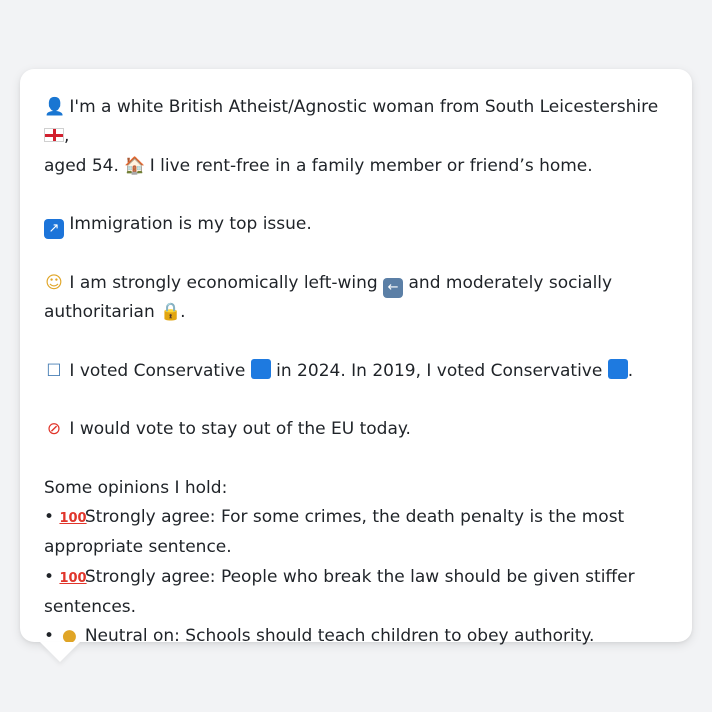  What do you see at coordinates (54, 370) in the screenshot?
I see `ballot-box-icon: ☐` at bounding box center [54, 370].